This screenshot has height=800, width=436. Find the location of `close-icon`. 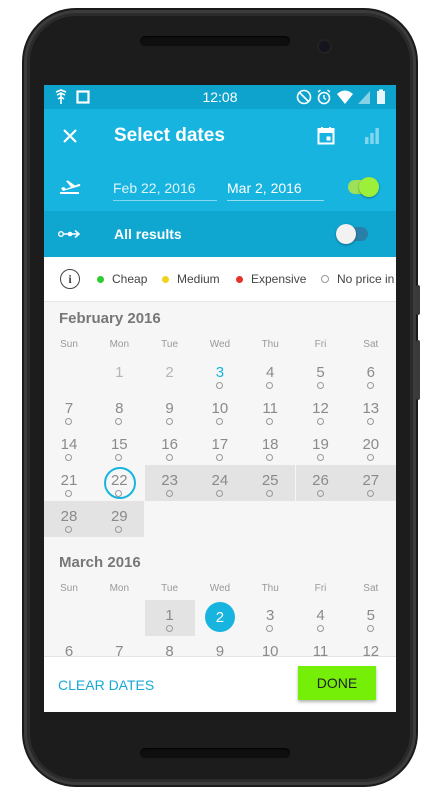

close-icon is located at coordinates (70, 136).